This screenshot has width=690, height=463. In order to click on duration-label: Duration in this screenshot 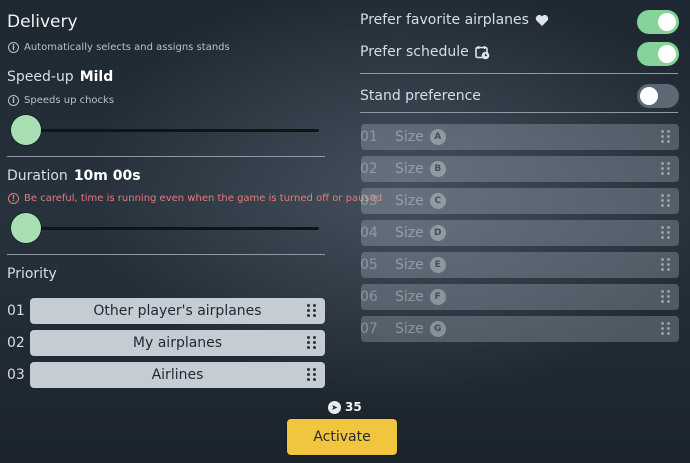, I will do `click(37, 176)`.